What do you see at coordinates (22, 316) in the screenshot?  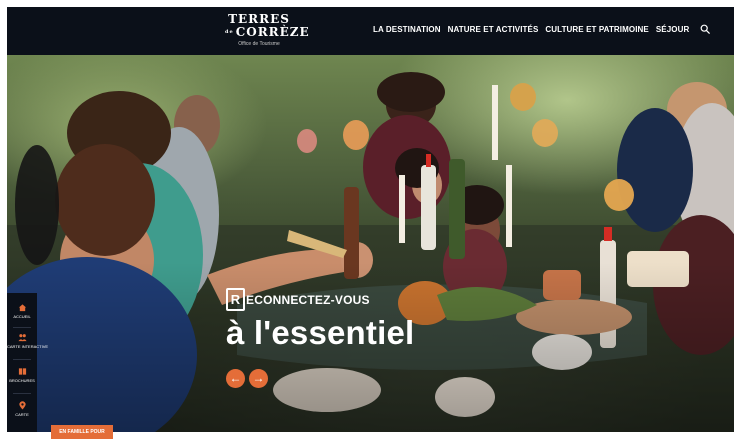 I see `sidebar-item-label: ACCUEIL` at bounding box center [22, 316].